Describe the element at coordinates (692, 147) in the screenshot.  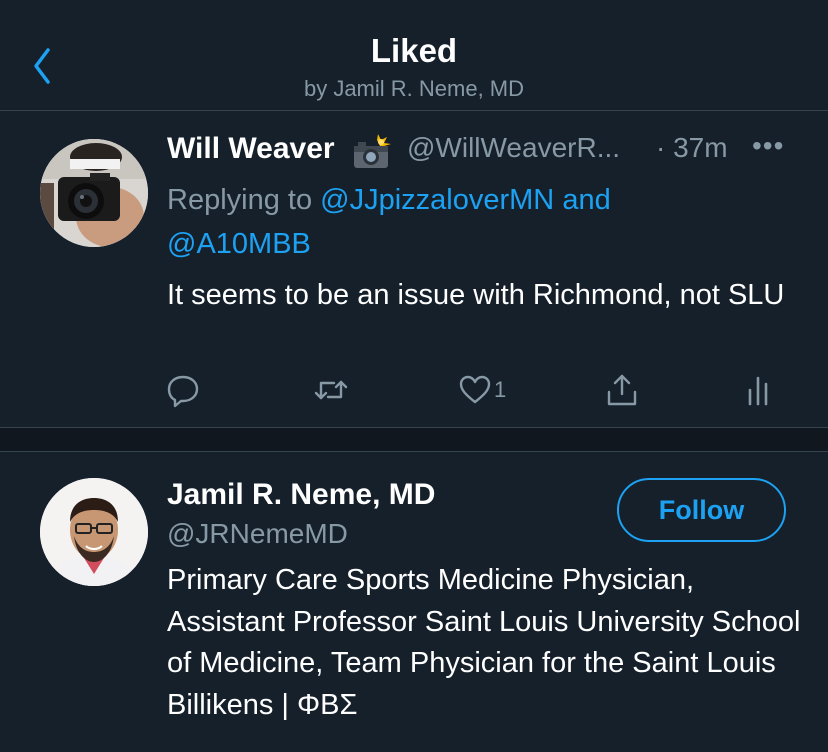
I see `tweet-timestamp: · 37m` at that location.